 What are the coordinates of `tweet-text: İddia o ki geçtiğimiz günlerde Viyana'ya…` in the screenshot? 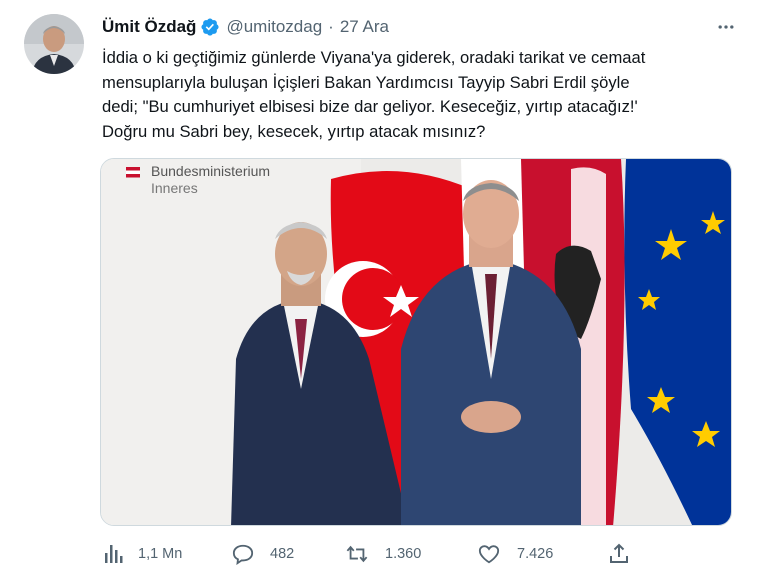 It's located at (374, 94).